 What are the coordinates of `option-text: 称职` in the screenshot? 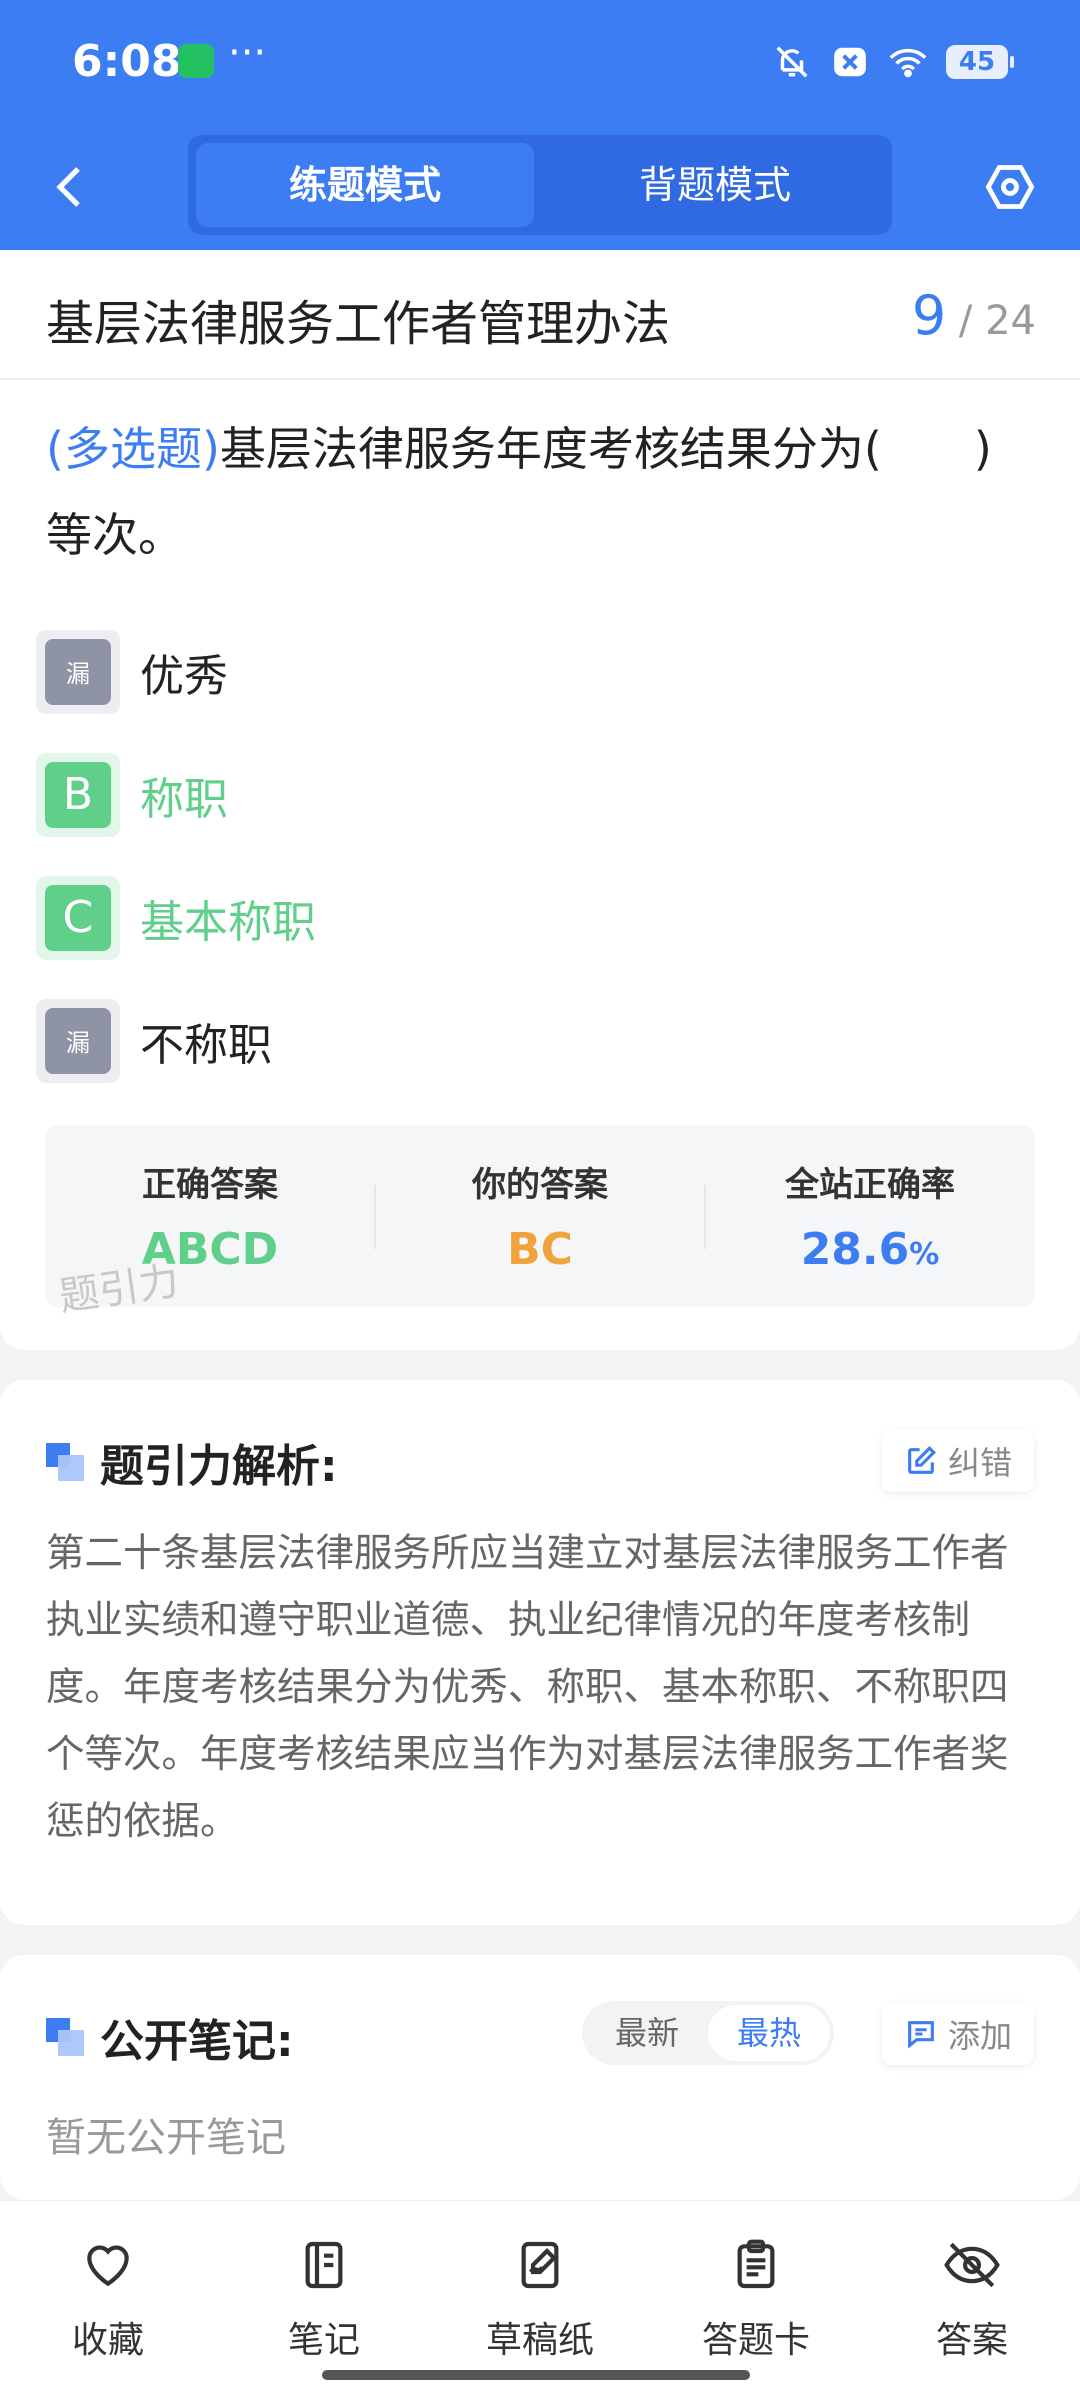 It's located at (184, 799).